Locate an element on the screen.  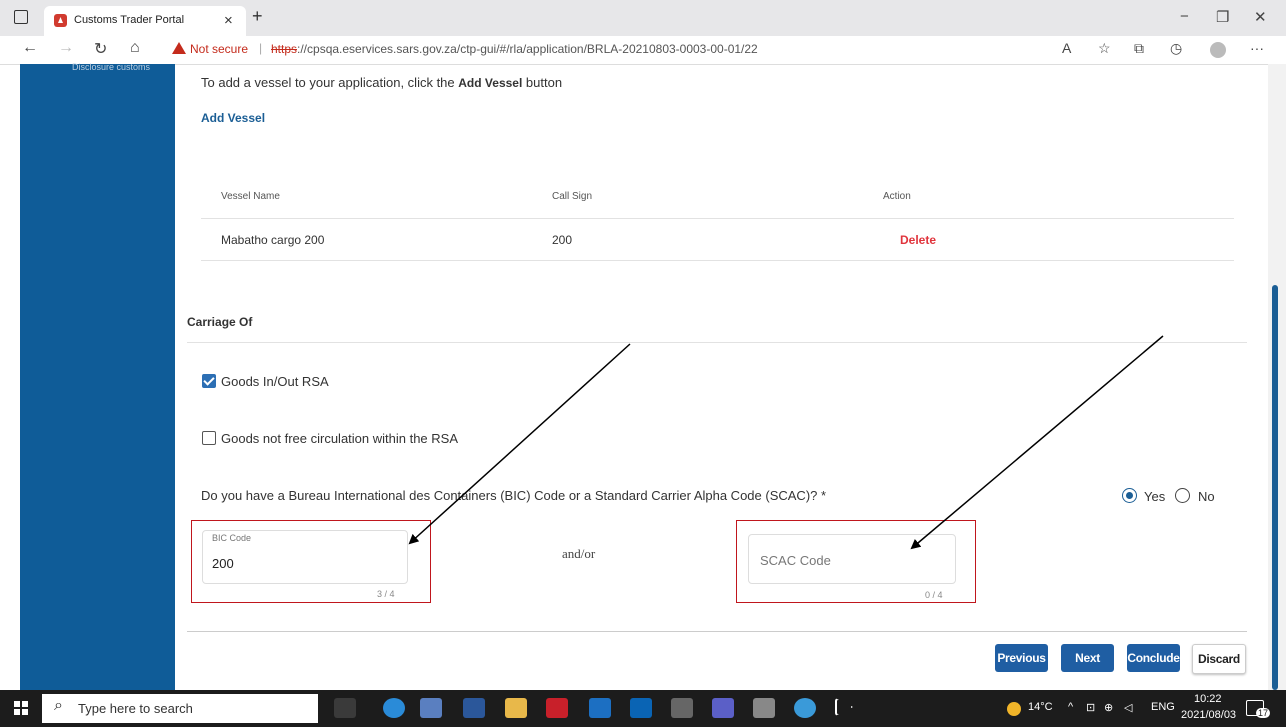
sars-icon is located at coordinates (557, 708).